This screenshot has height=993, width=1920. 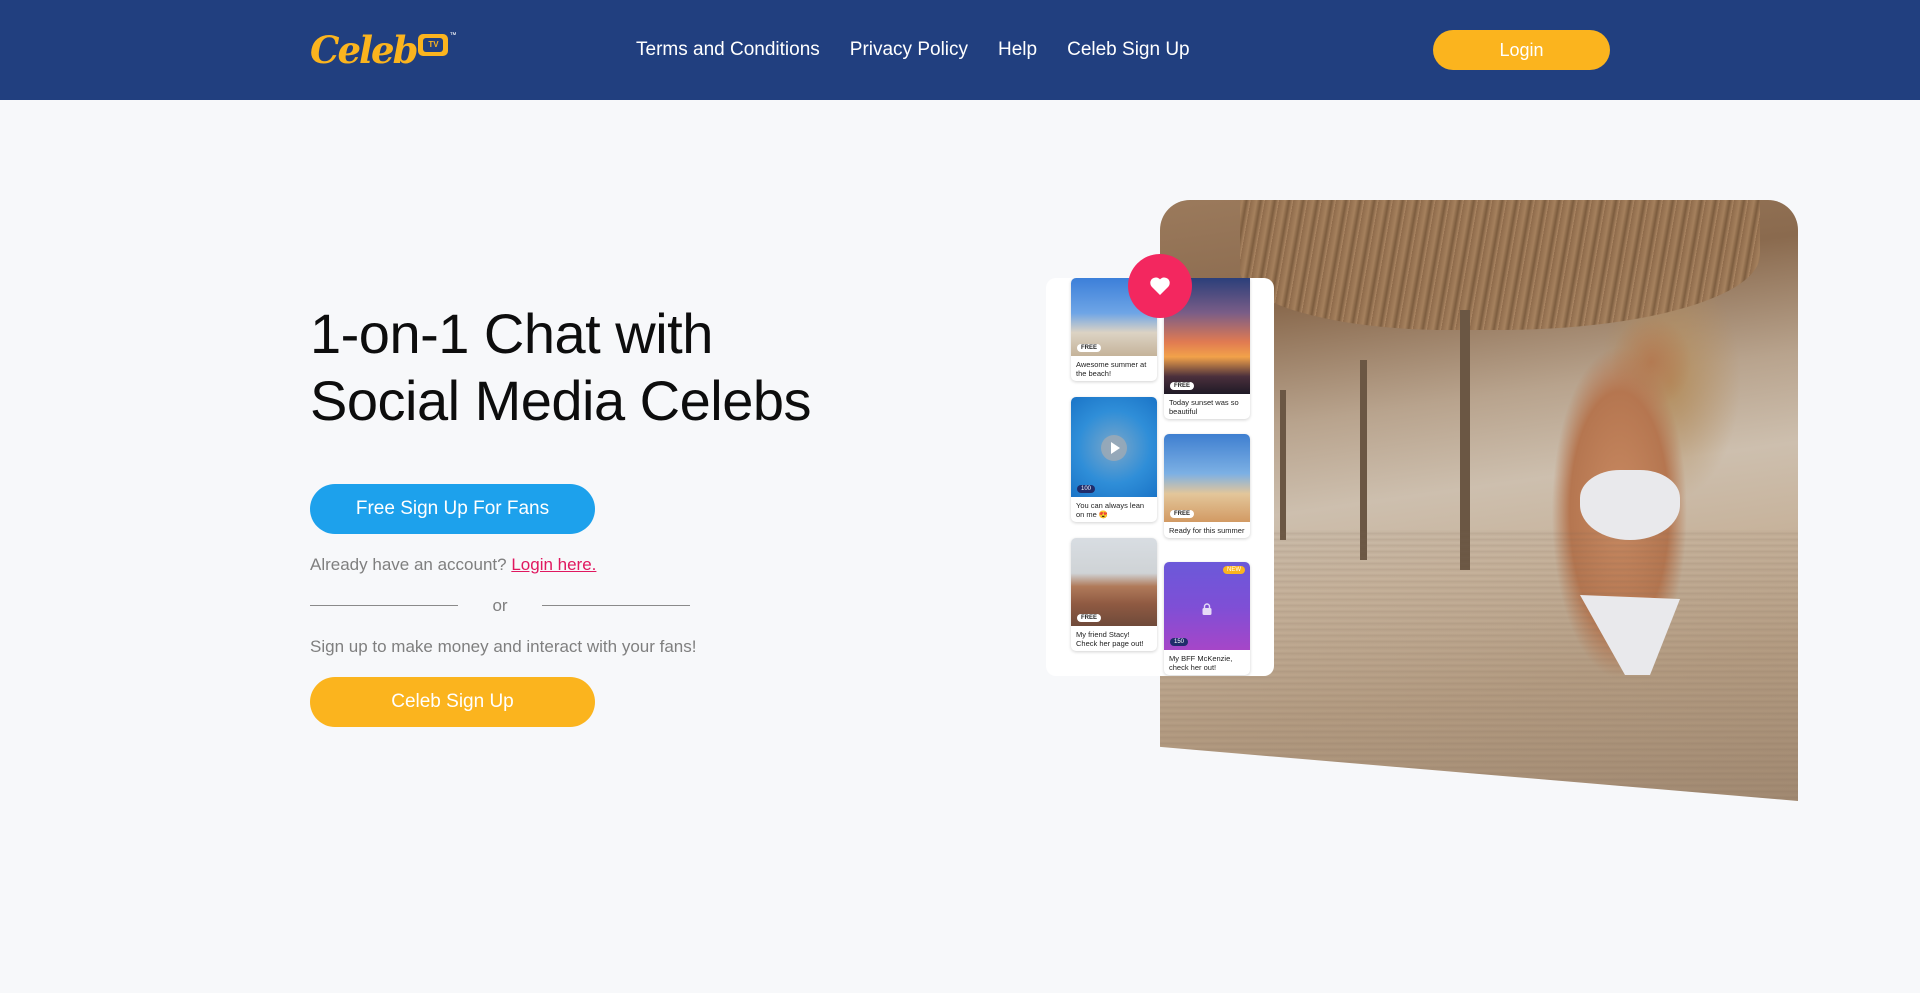 I want to click on trademark-mark: ™, so click(x=453, y=35).